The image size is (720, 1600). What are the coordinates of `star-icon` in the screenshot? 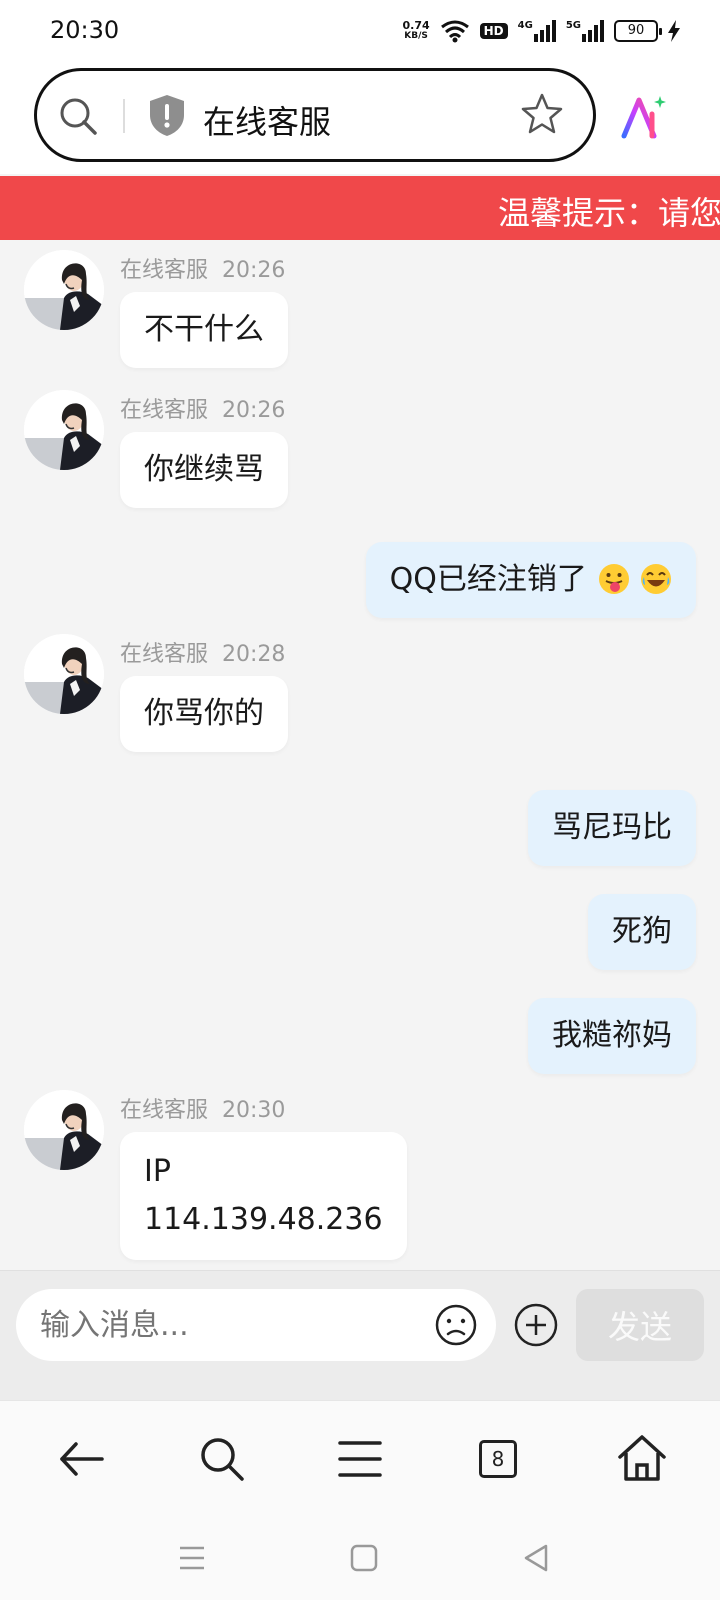 It's located at (542, 114).